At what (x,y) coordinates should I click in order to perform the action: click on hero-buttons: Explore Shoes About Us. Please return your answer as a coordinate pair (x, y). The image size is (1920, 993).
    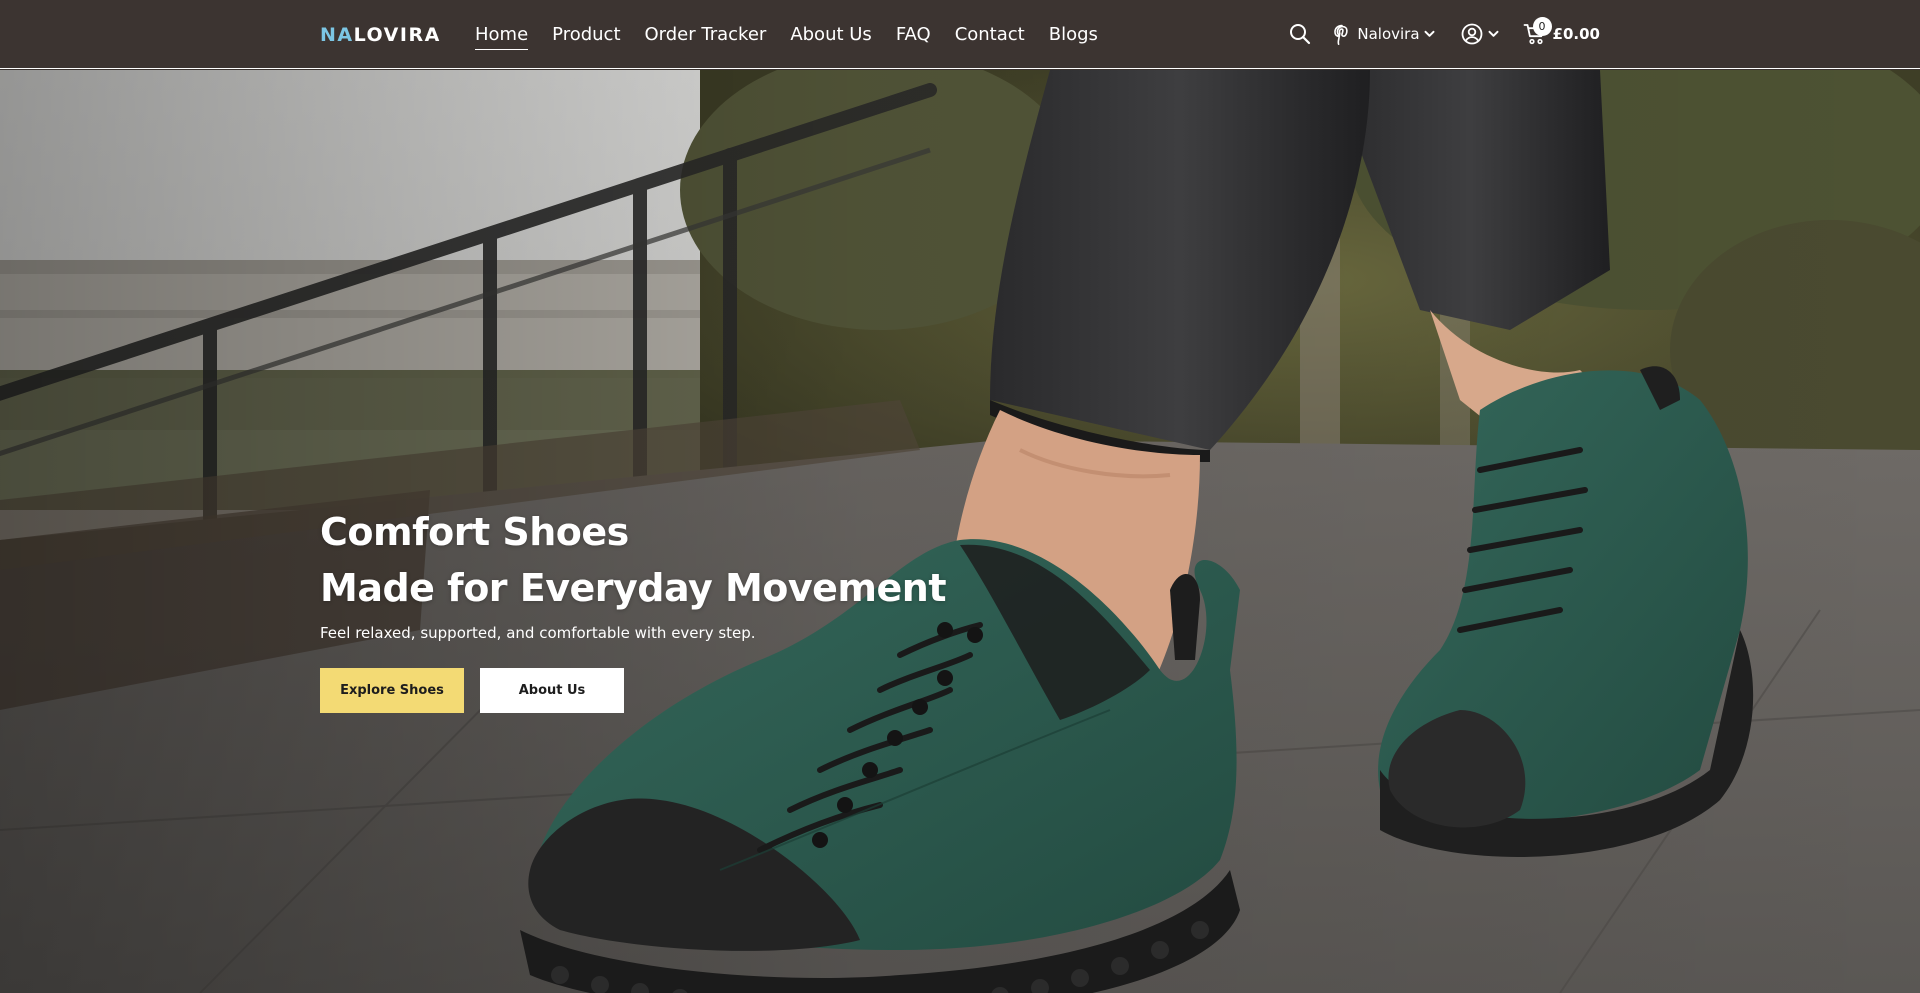
    Looking at the image, I should click on (633, 690).